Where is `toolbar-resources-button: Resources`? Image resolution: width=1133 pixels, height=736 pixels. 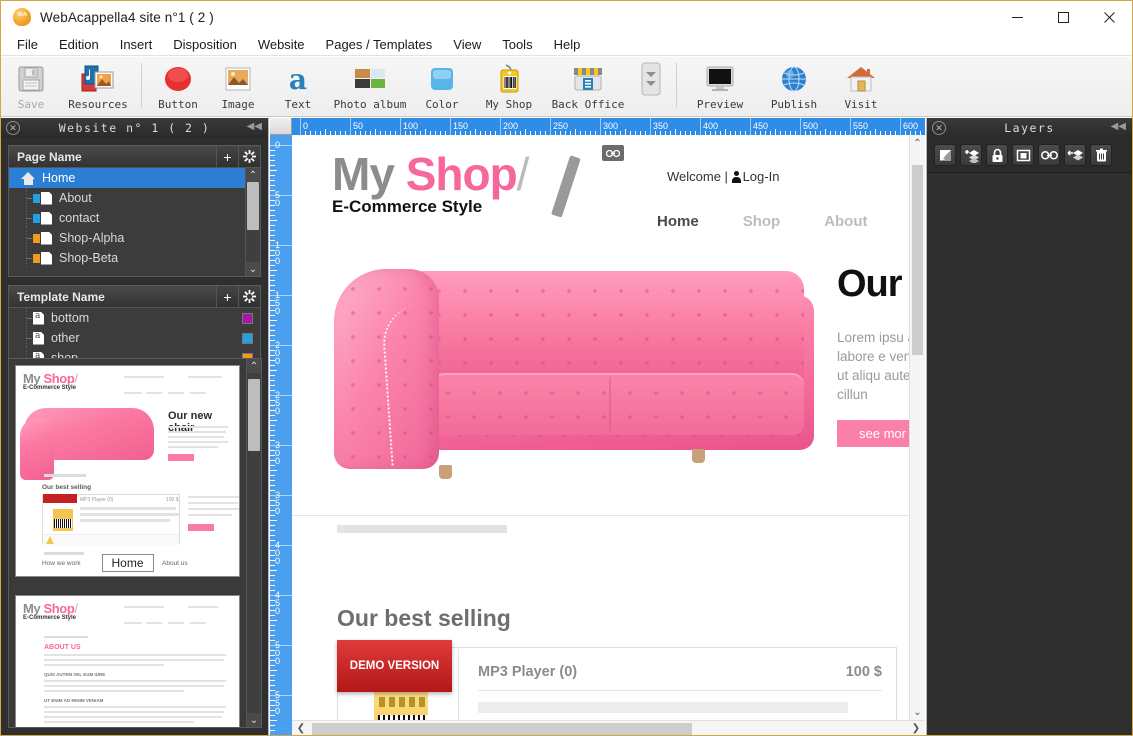
toolbar-resources-button: Resources is located at coordinates (98, 87).